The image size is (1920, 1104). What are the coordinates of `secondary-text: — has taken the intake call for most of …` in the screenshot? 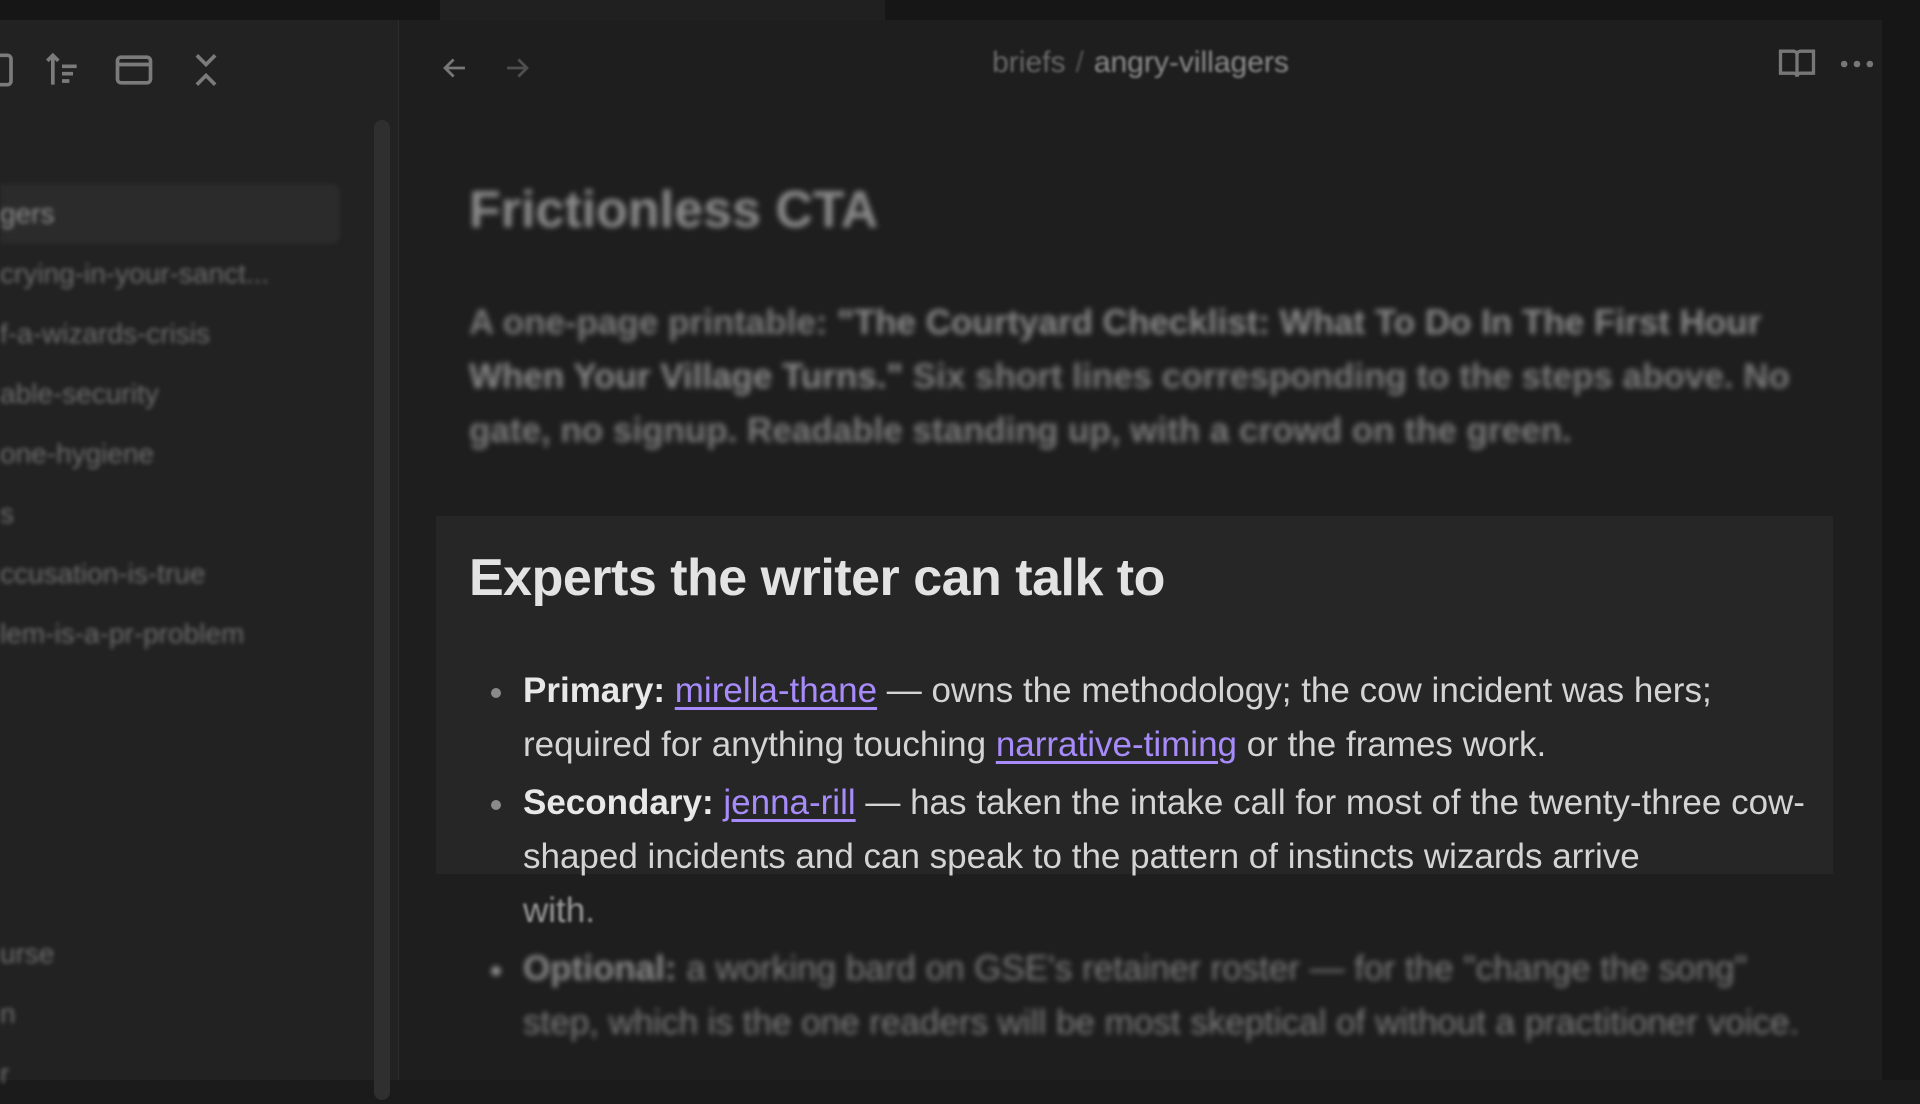 It's located at (1164, 829).